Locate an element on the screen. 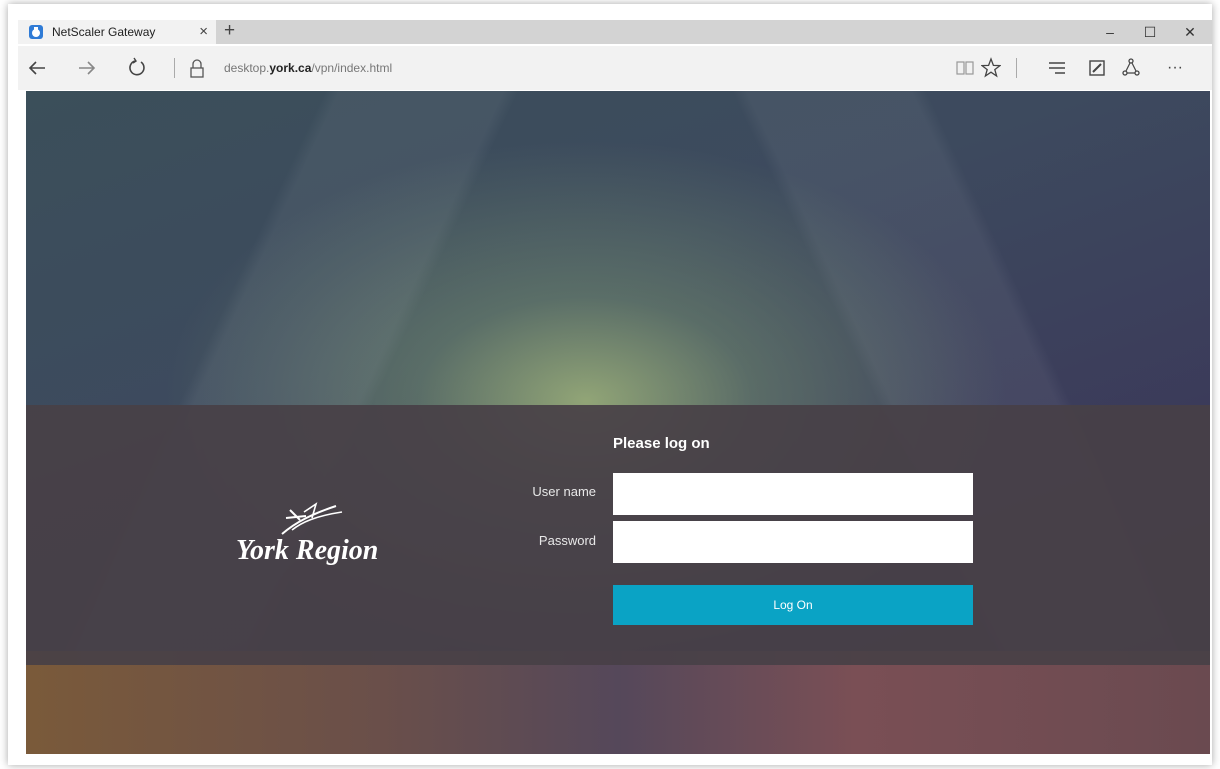 The image size is (1220, 769). url-field: desktop.york.ca/vpn/index.html is located at coordinates (308, 68).